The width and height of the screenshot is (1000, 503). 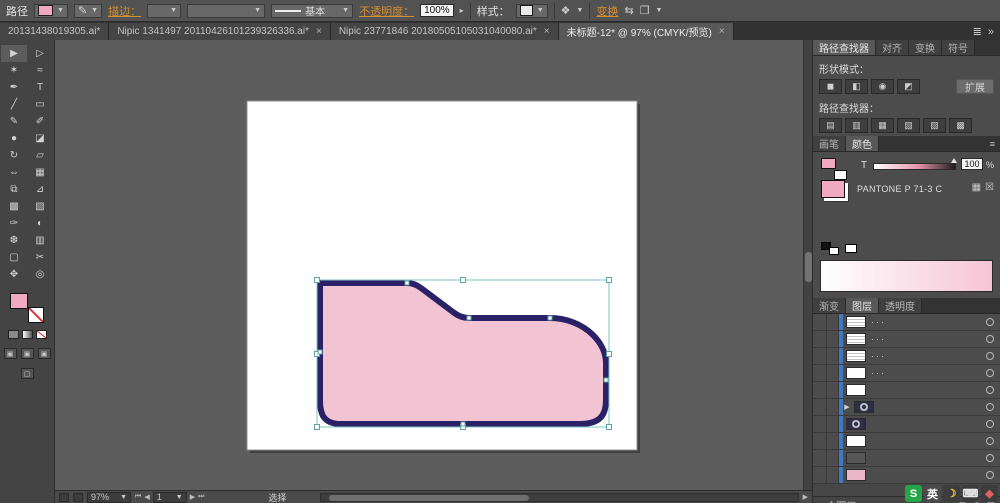 I want to click on draw-inside-icon: ▣, so click(x=44, y=353).